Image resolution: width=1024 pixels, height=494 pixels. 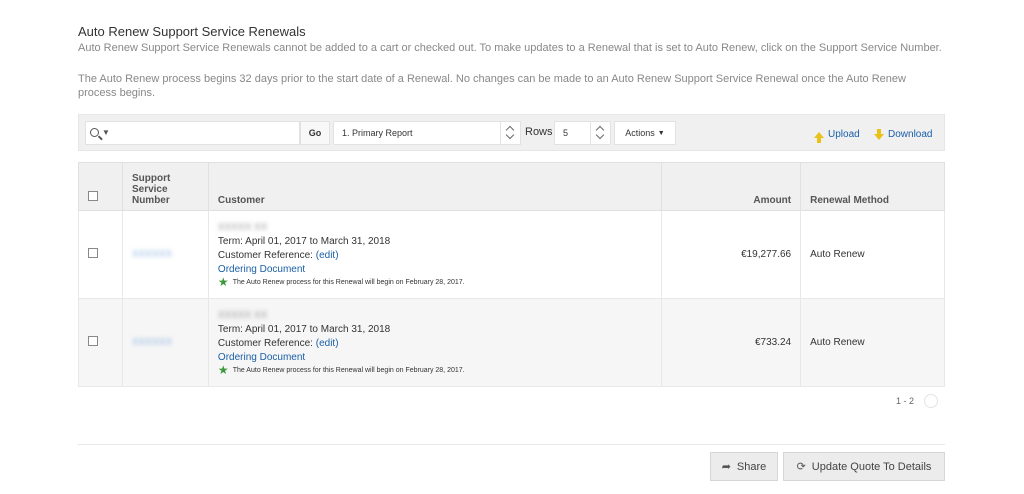 What do you see at coordinates (801, 467) in the screenshot?
I see `refresh-icon: ⟳` at bounding box center [801, 467].